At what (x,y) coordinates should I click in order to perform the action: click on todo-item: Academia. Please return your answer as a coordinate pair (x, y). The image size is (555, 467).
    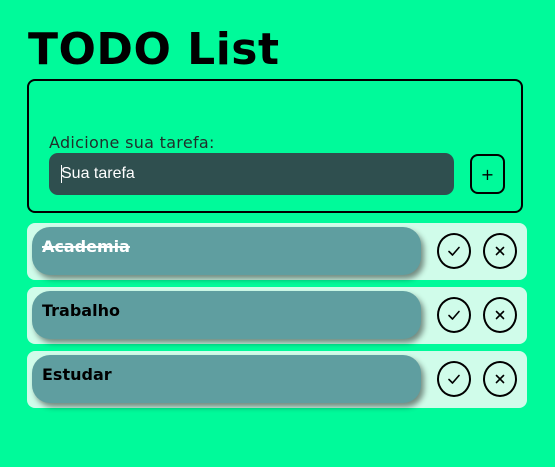
    Looking at the image, I should click on (277, 251).